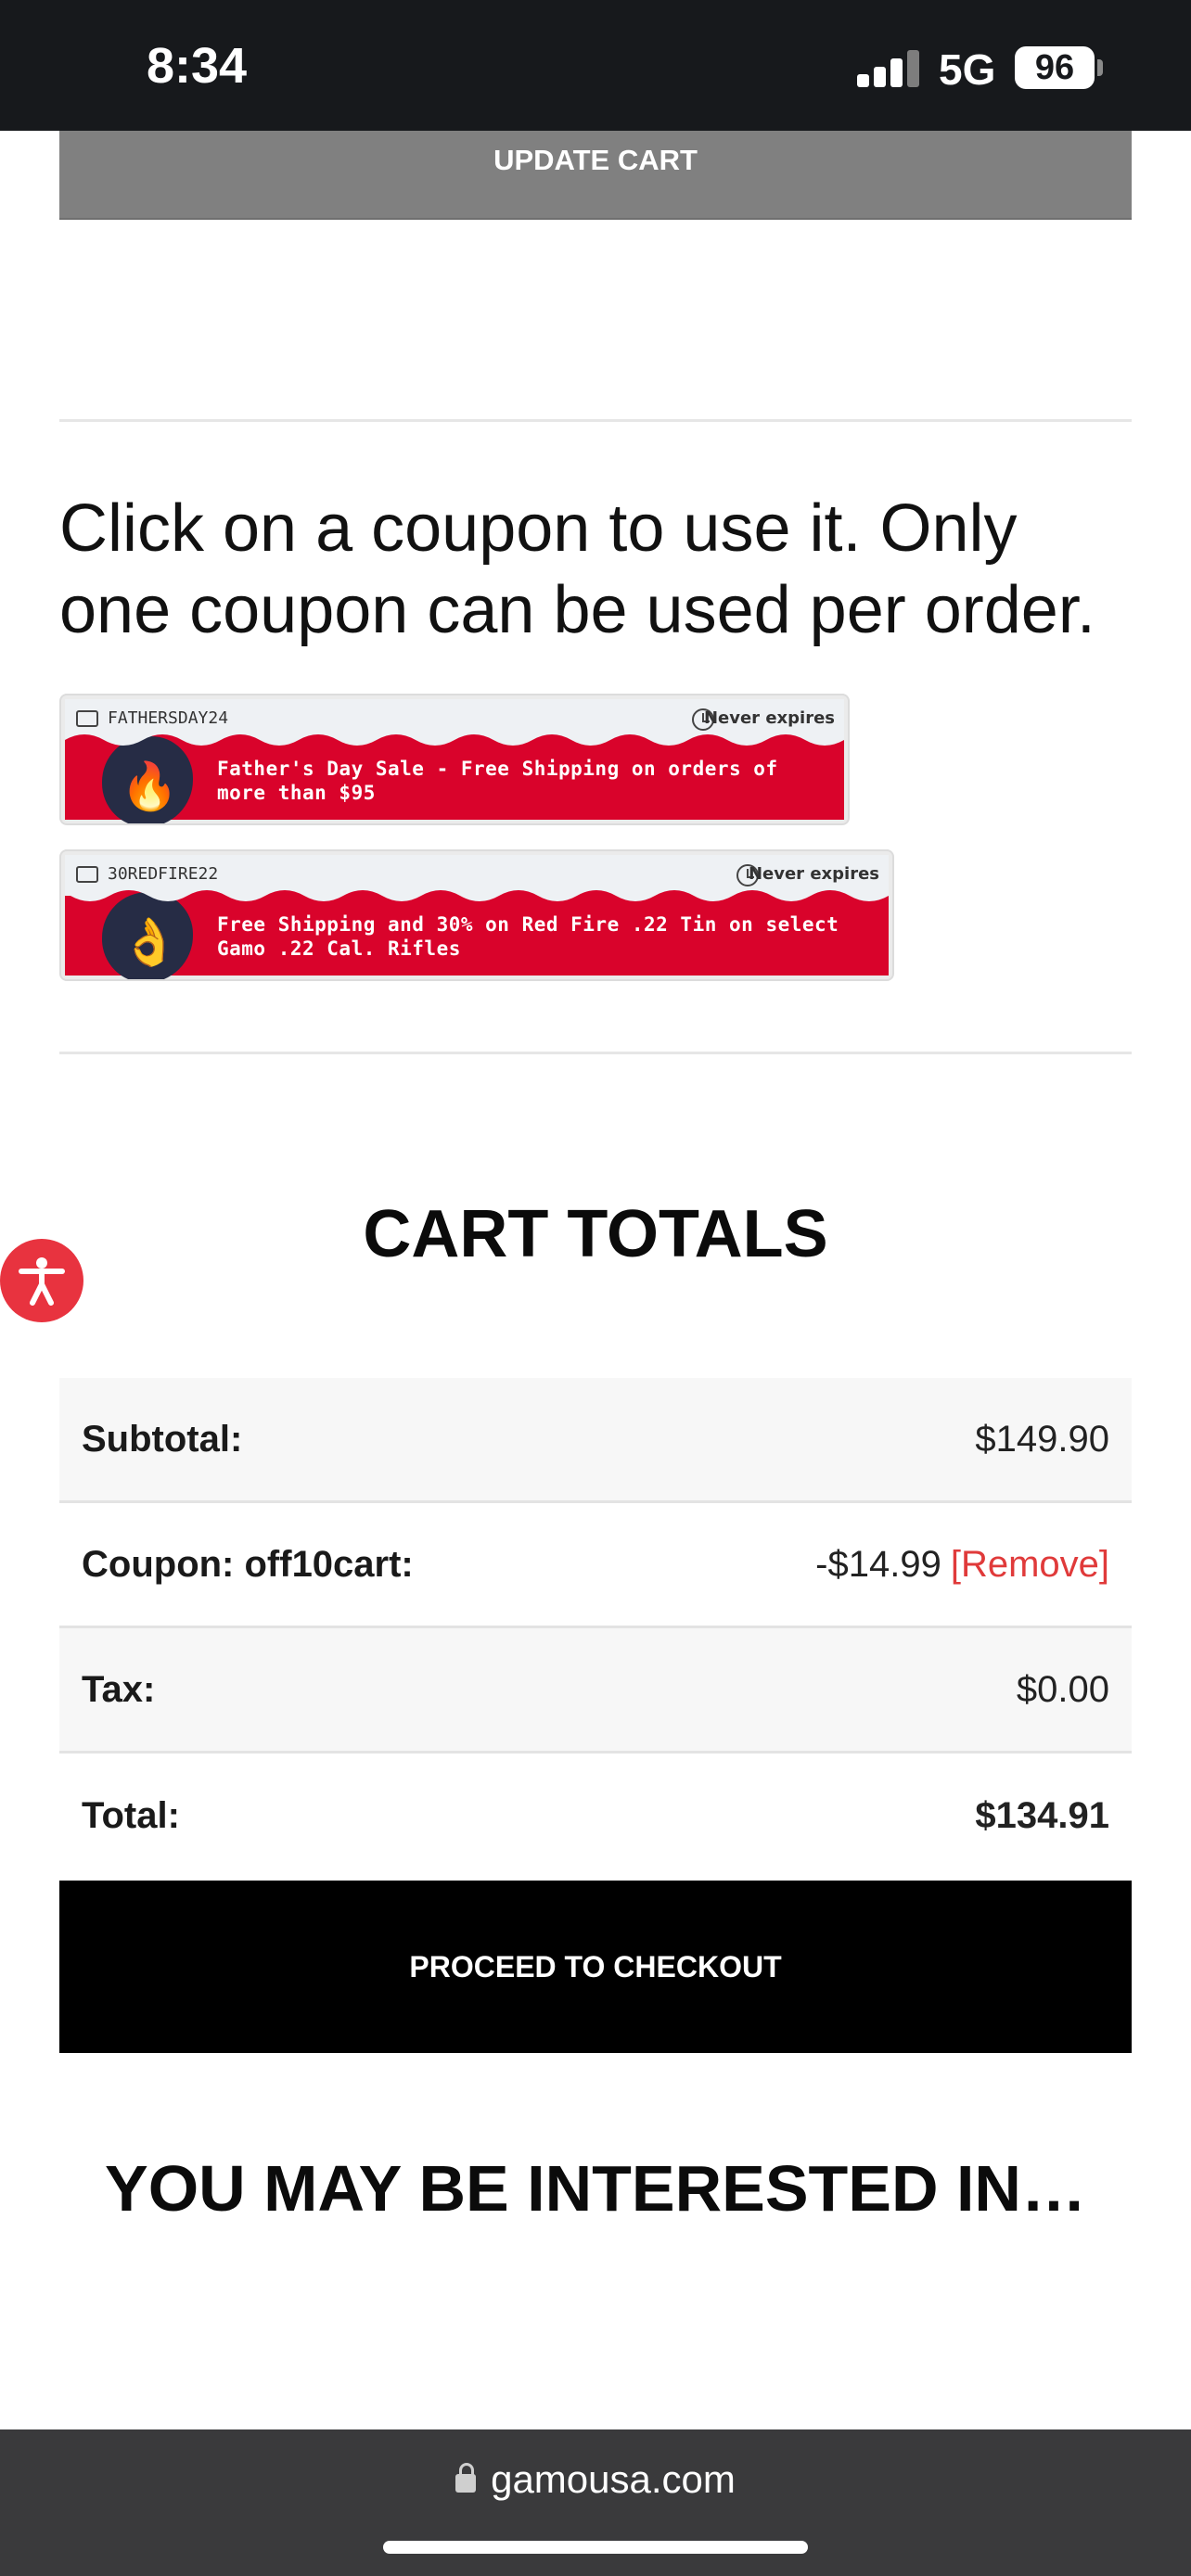 The width and height of the screenshot is (1191, 2576). What do you see at coordinates (595, 1565) in the screenshot?
I see `coupon-row: Coupon: off10cart: -$14.99 [Remove]` at bounding box center [595, 1565].